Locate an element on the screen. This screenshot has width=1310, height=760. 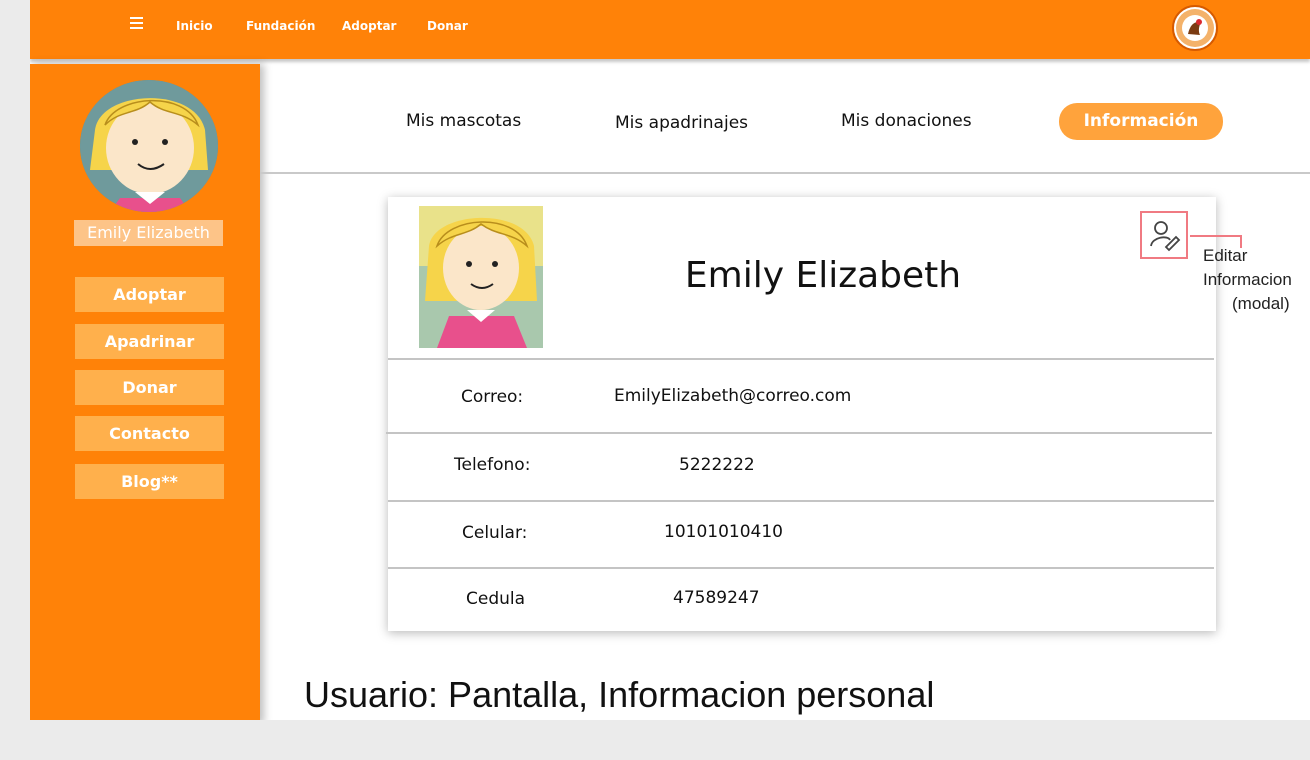
nav-link-inicio: Inicio is located at coordinates (194, 26).